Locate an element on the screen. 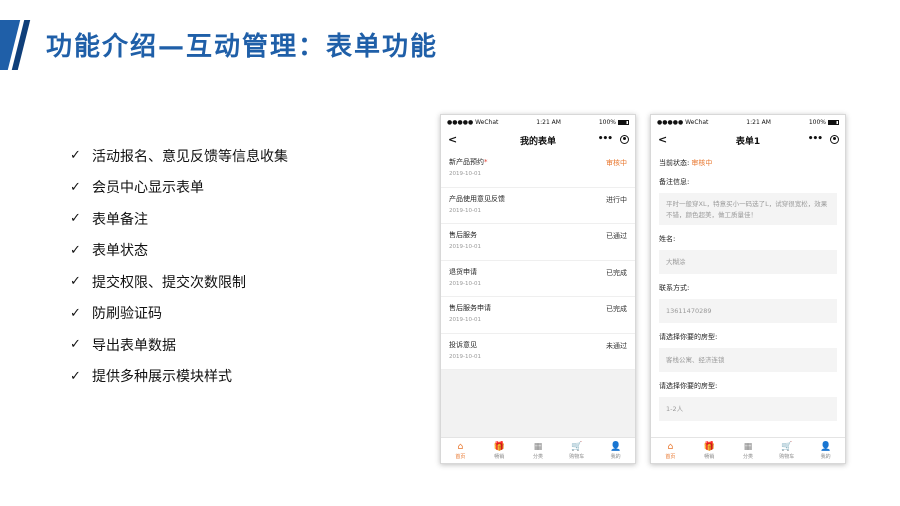 The image size is (900, 506). form-list-row: 产品使用意见反馈 2019-10-01 进行中 is located at coordinates (538, 206).